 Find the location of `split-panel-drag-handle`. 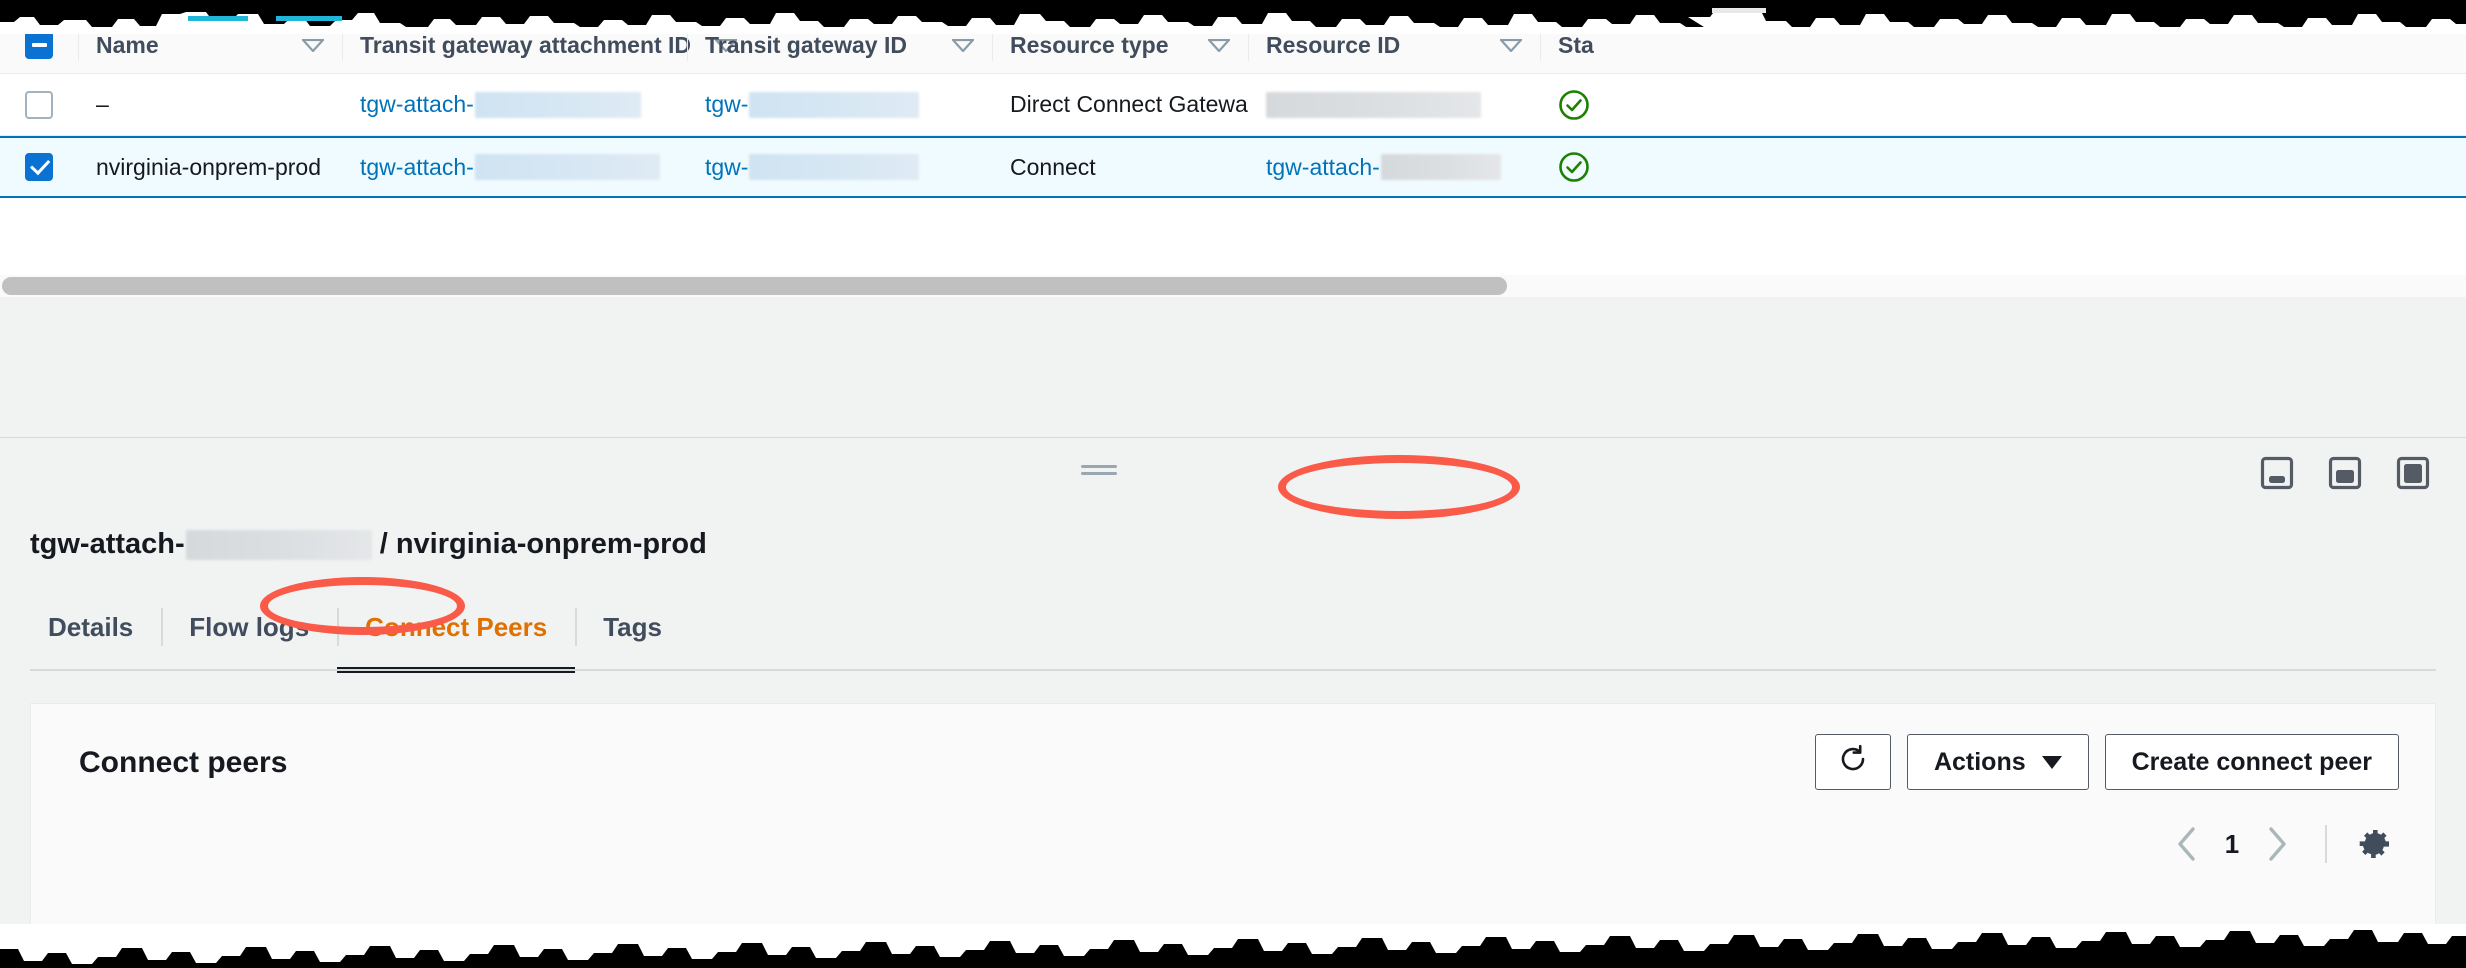

split-panel-drag-handle is located at coordinates (1099, 470).